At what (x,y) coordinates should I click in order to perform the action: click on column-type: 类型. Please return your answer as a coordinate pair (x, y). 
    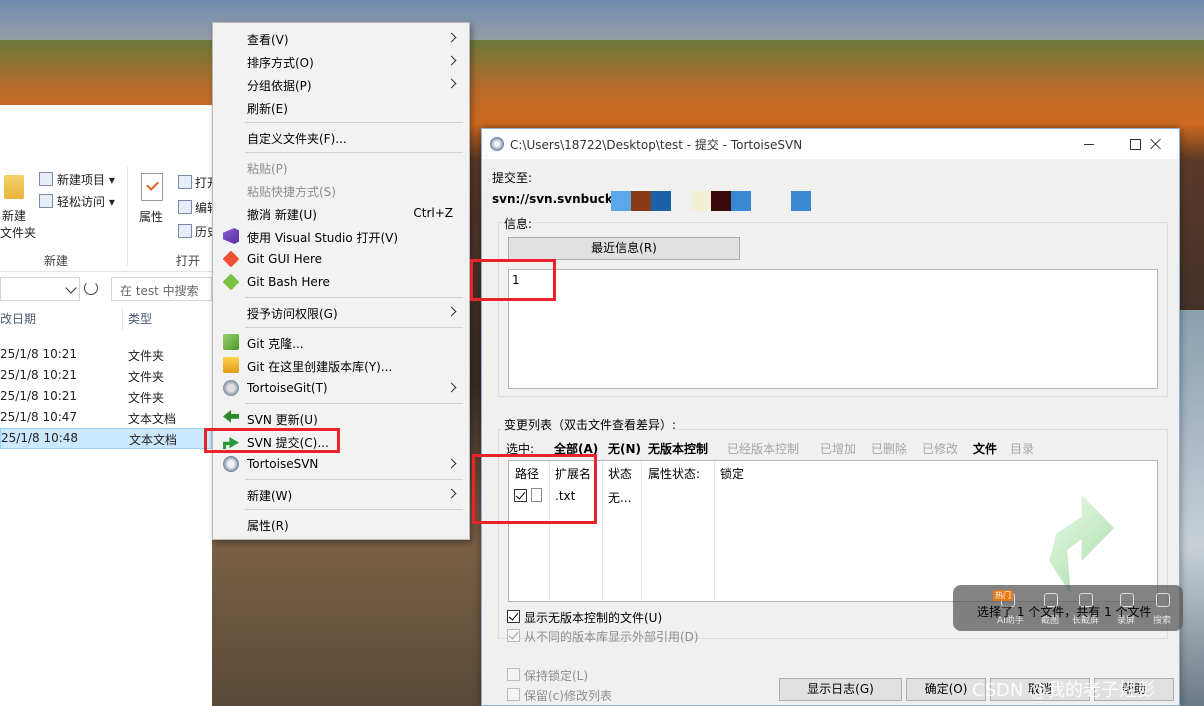
    Looking at the image, I should click on (140, 318).